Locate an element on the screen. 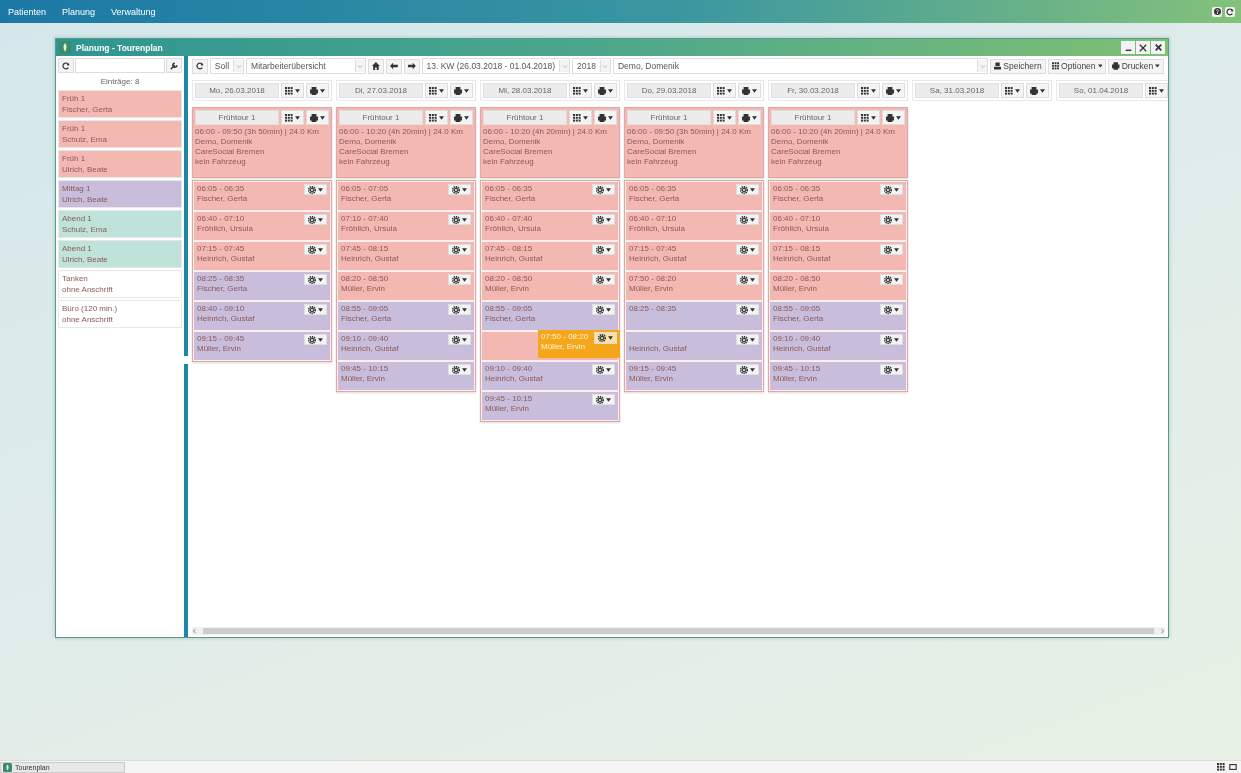 The image size is (1241, 773). nav-link: Patienten is located at coordinates (27, 11).